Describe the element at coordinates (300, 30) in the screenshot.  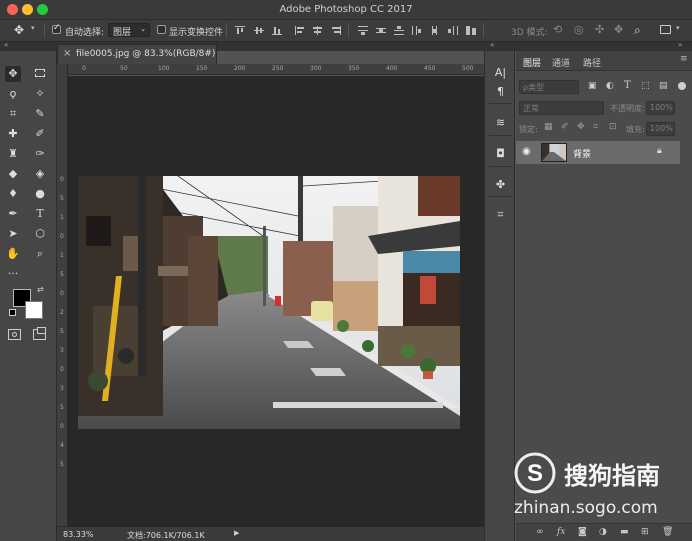
I see `align-left-icon` at that location.